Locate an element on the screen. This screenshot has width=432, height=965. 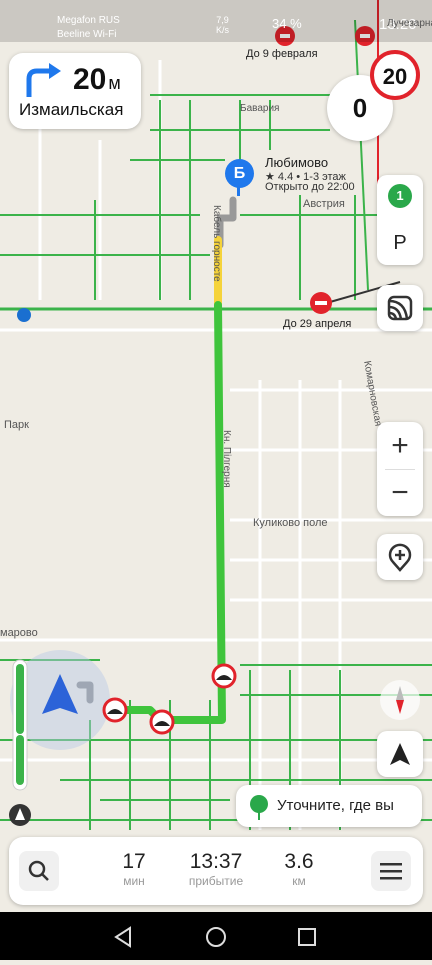
zoom-controls: + − is located at coordinates (400, 469).